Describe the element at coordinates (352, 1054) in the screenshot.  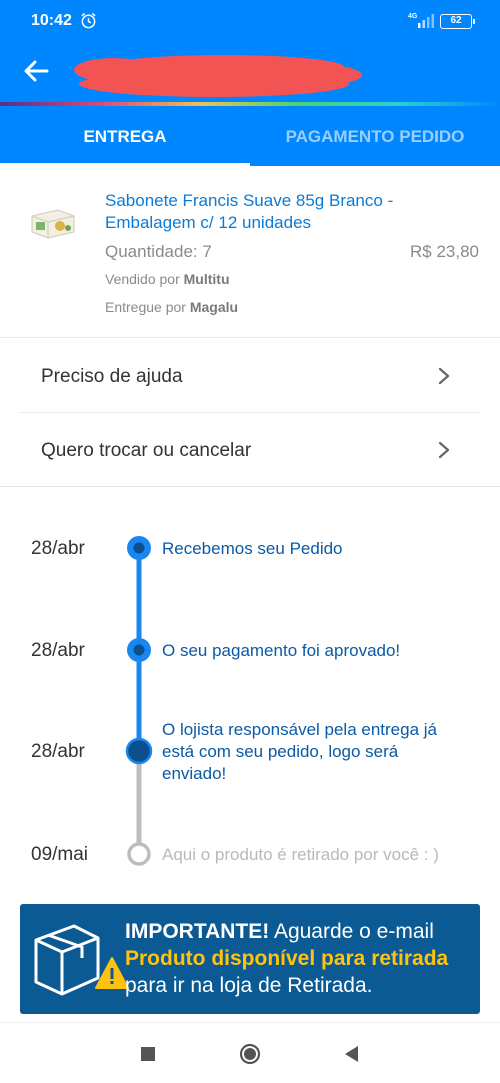
I see `back-triangle-icon` at that location.